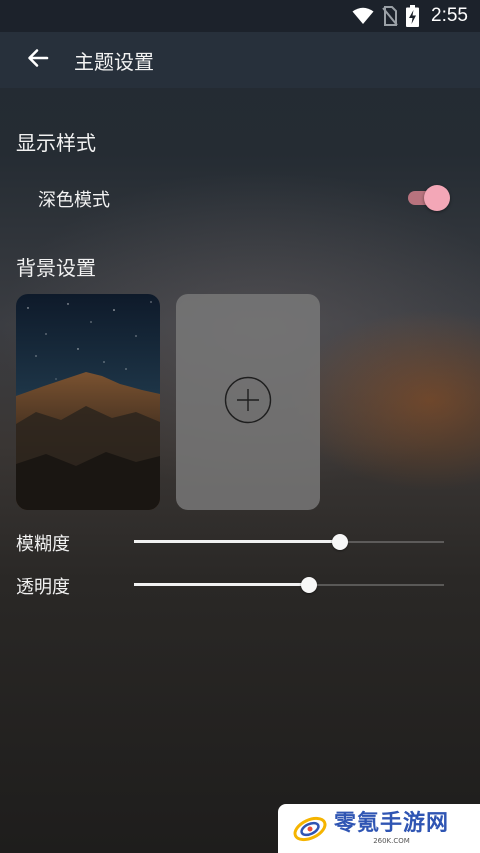 This screenshot has width=480, height=853. I want to click on opacity-label: 透明度, so click(43, 587).